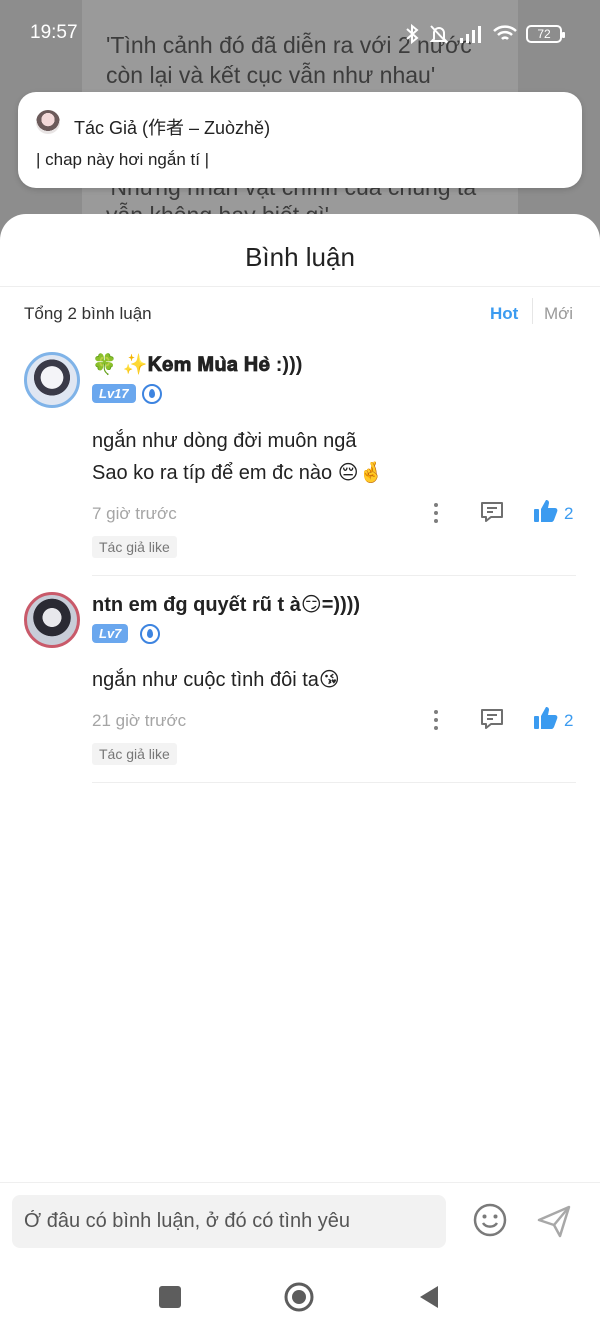 This screenshot has width=600, height=1333. What do you see at coordinates (429, 1297) in the screenshot?
I see `back-icon` at bounding box center [429, 1297].